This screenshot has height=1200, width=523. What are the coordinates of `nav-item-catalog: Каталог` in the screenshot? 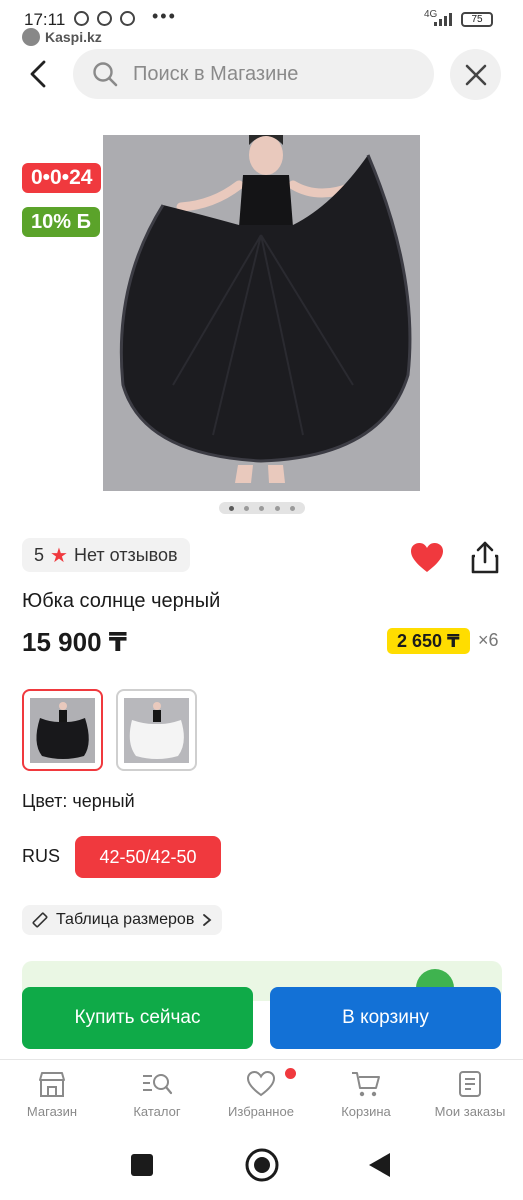 It's located at (157, 1094).